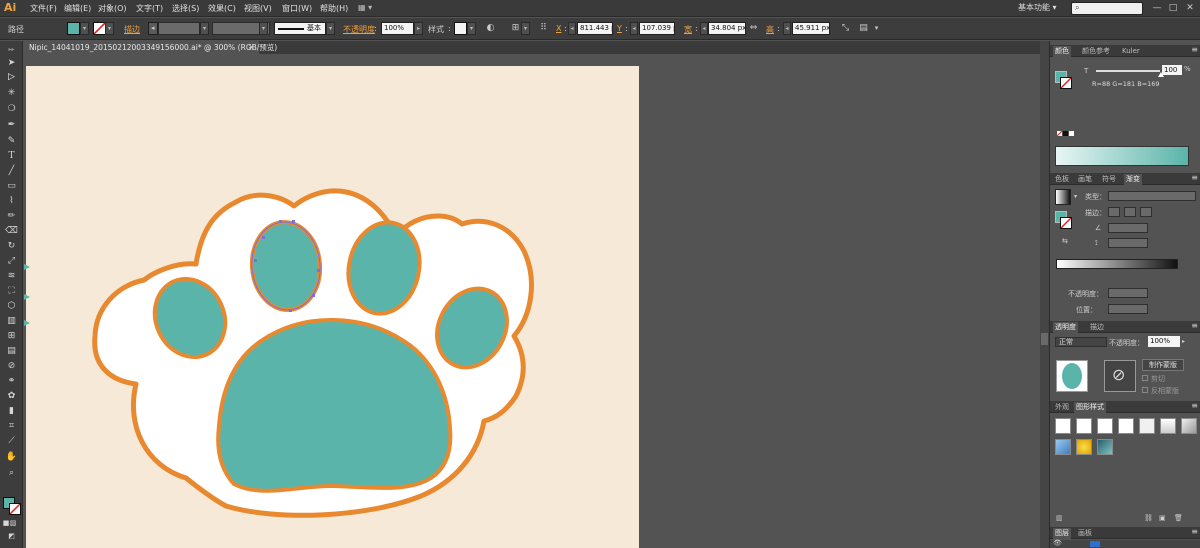 Image resolution: width=1200 pixels, height=548 pixels. I want to click on menu-view: 视图(V), so click(258, 8).